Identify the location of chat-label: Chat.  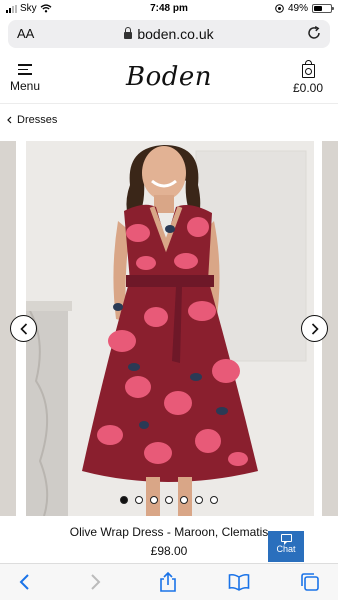
(286, 549).